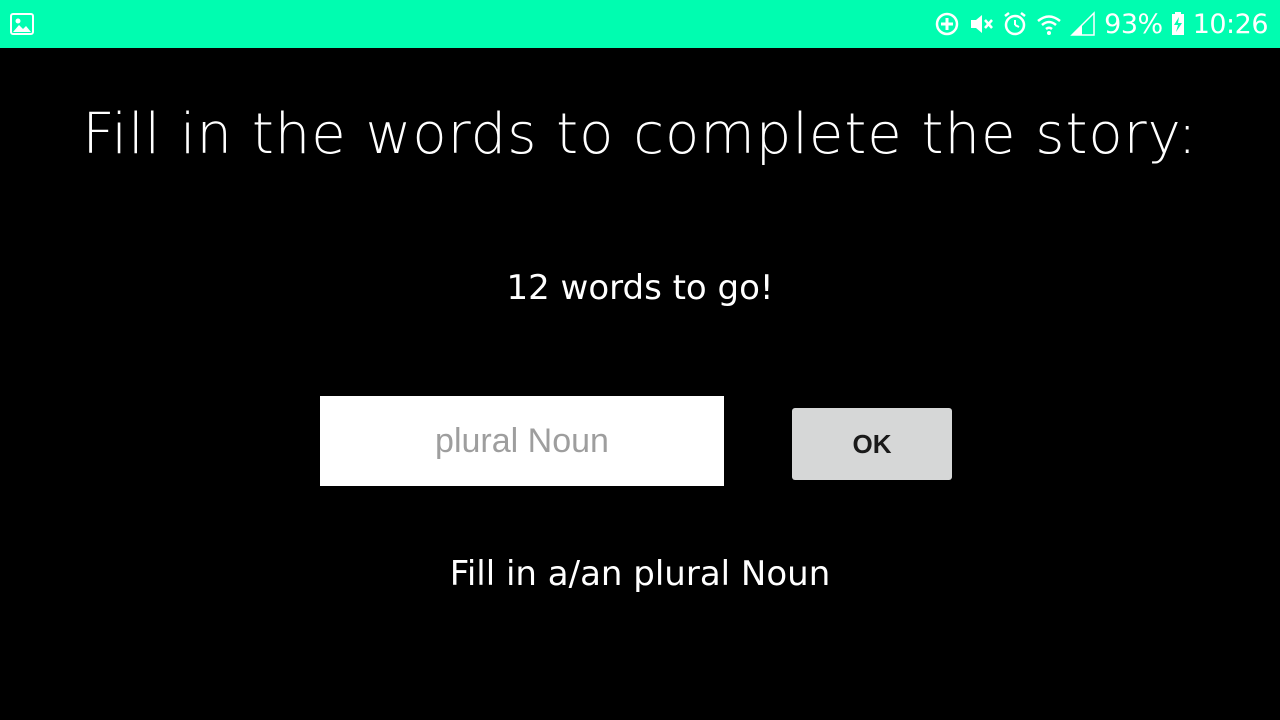  Describe the element at coordinates (640, 288) in the screenshot. I see `words-remaining-label: 12 words to go!` at that location.